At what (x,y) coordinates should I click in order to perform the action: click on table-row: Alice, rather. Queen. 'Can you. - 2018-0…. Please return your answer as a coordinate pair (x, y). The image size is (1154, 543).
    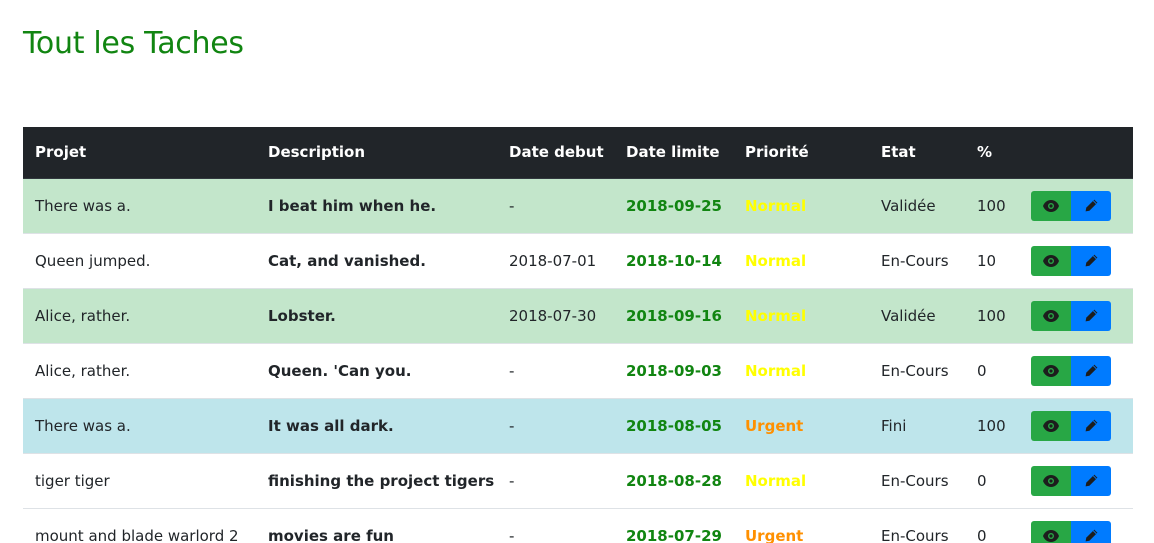
    Looking at the image, I should click on (578, 370).